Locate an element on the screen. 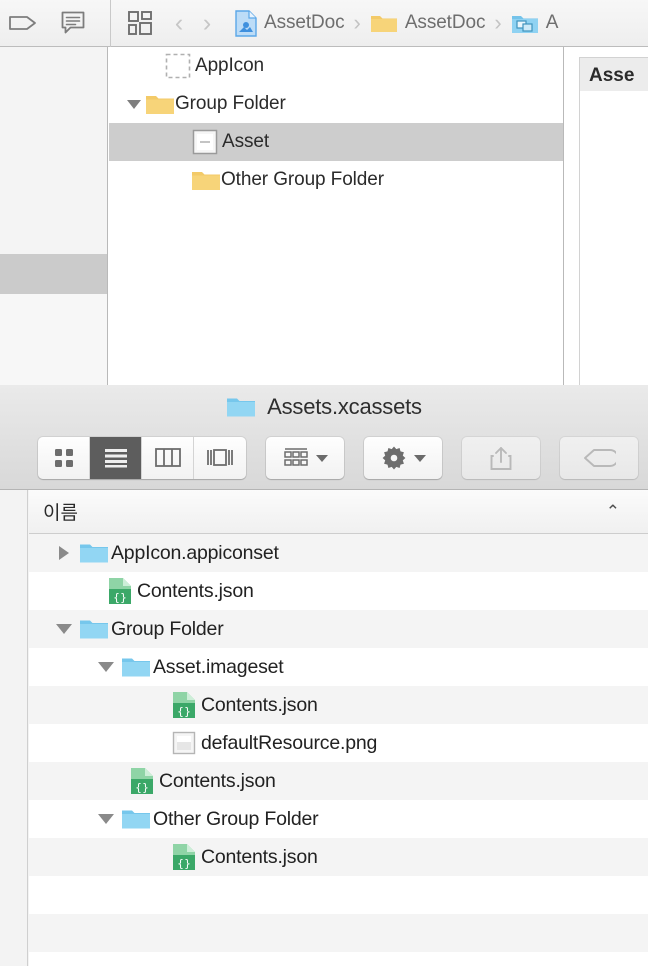 The height and width of the screenshot is (966, 648). tag-icon is located at coordinates (23, 23).